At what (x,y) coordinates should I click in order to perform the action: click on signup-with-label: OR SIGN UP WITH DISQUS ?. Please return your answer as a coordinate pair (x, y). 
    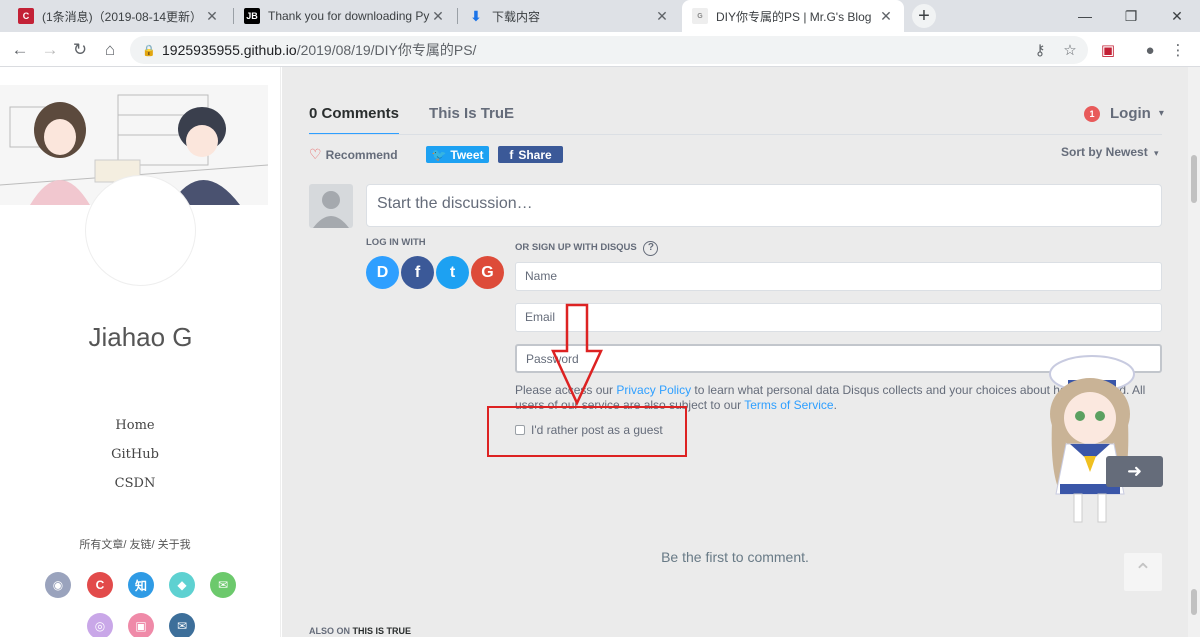
    Looking at the image, I should click on (587, 248).